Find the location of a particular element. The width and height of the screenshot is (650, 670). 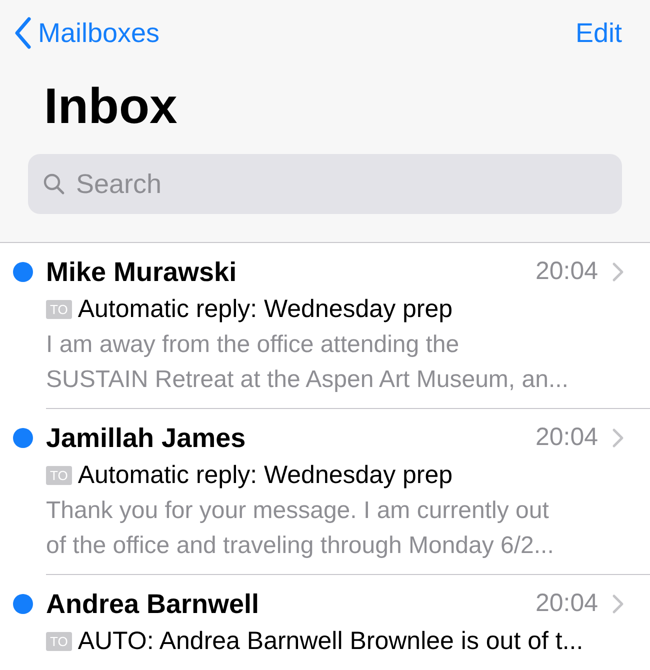

back-link: Mailboxes is located at coordinates (87, 33).